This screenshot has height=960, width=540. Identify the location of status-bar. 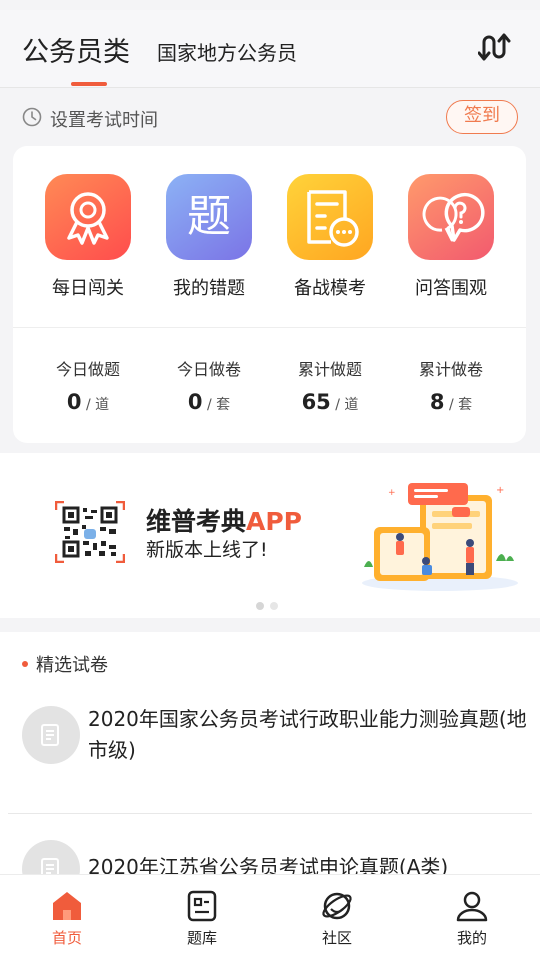
(270, 5).